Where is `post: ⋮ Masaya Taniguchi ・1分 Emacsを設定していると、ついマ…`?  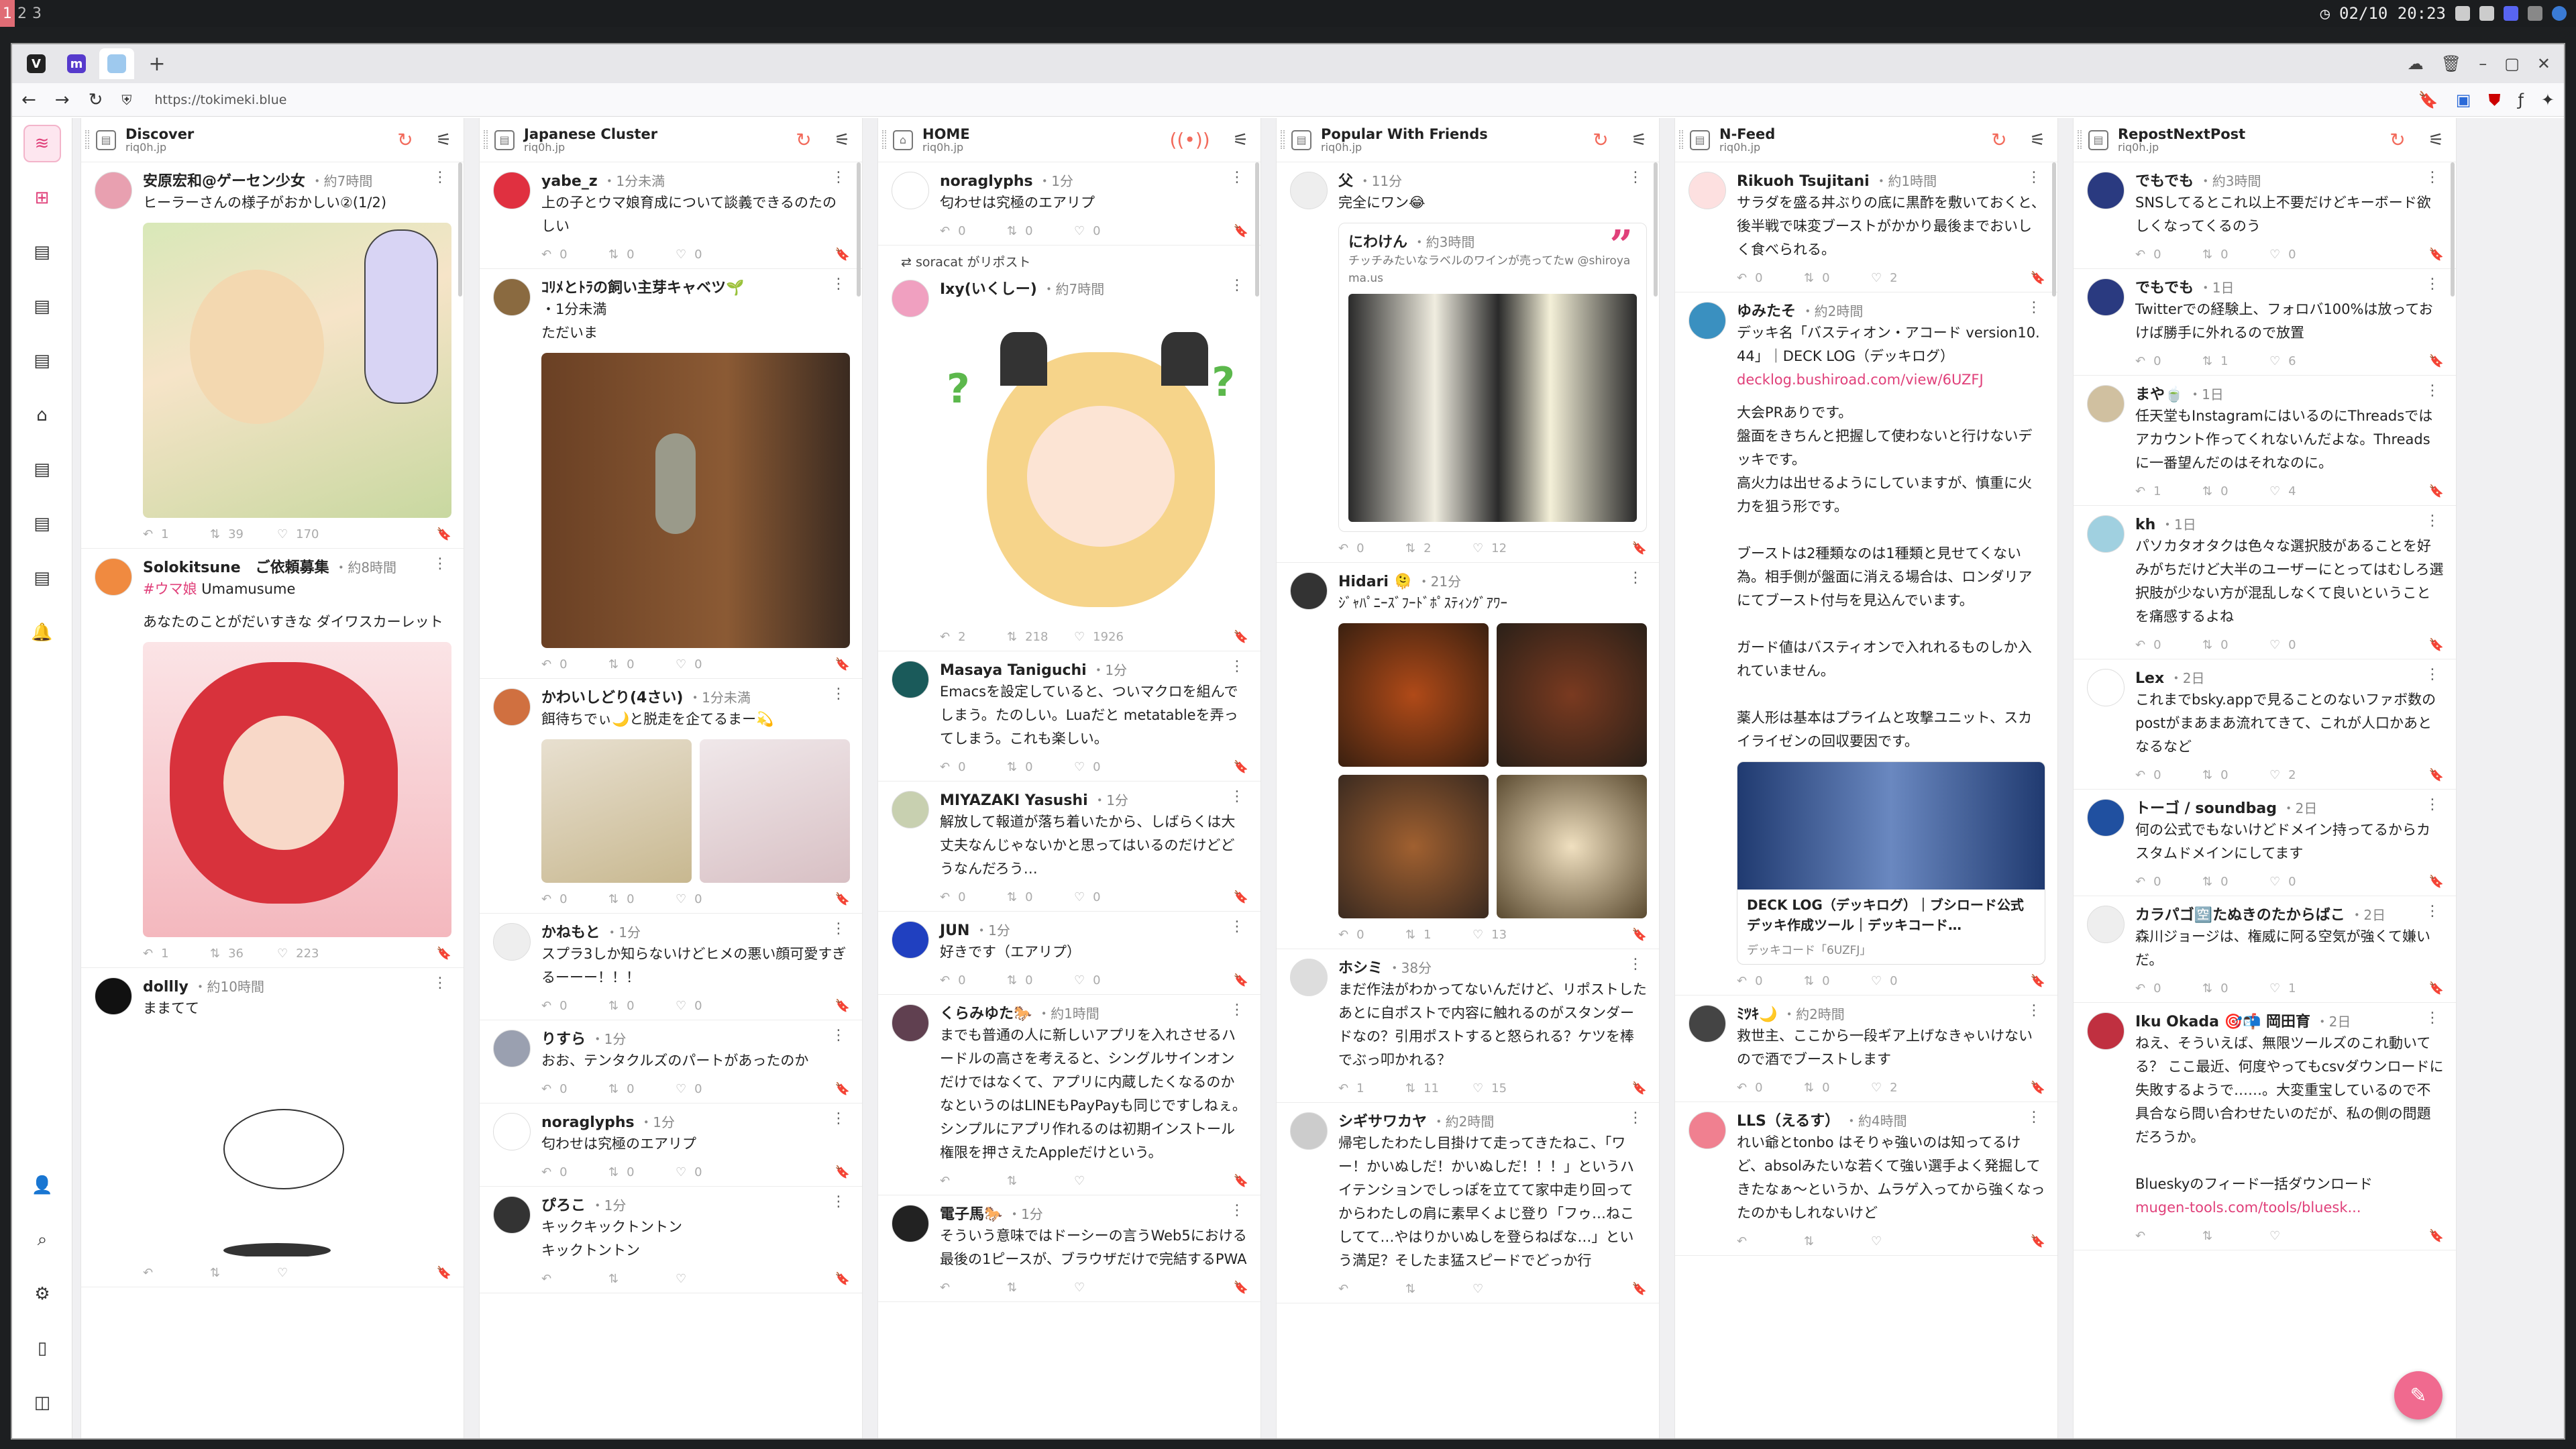
post: ⋮ Masaya Taniguchi ・1分 Emacsを設定していると、ついマ… is located at coordinates (1069, 716).